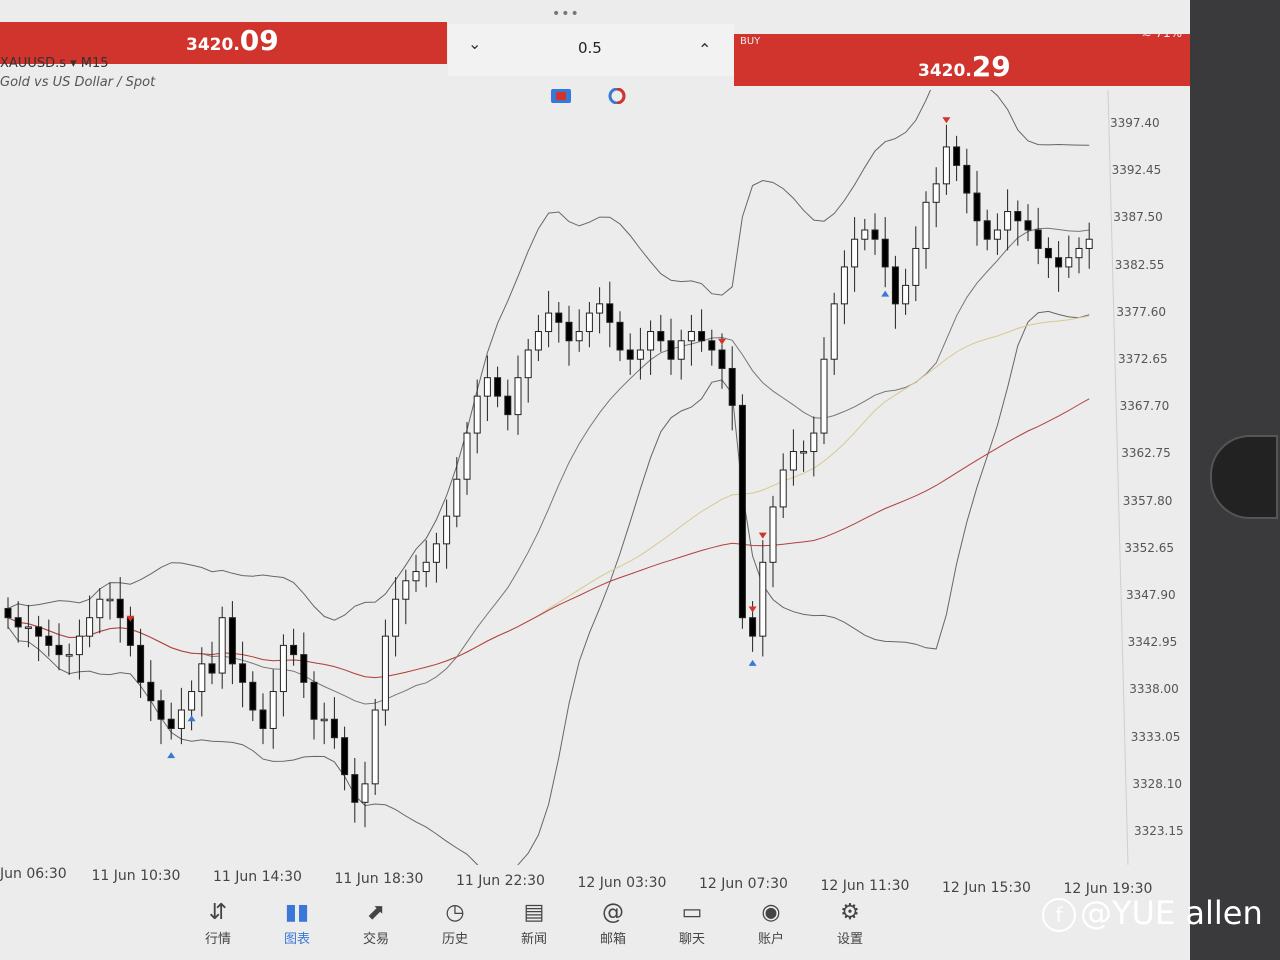  What do you see at coordinates (1144, 406) in the screenshot?
I see `price-axis-label: 3367.70` at bounding box center [1144, 406].